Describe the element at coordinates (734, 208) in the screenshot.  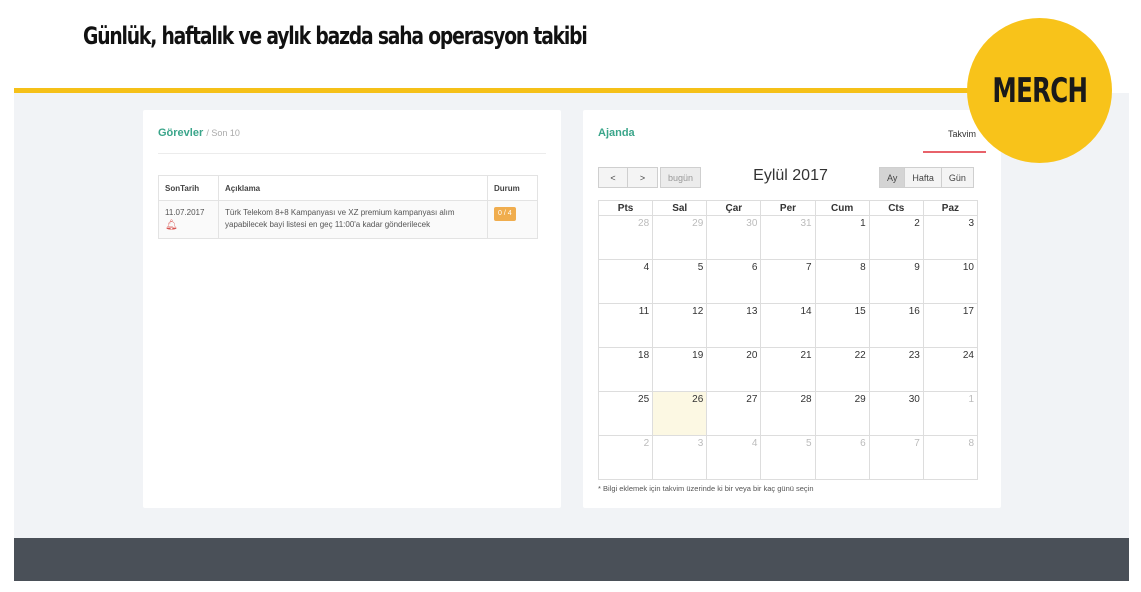
I see `weekday-header: Çar` at that location.